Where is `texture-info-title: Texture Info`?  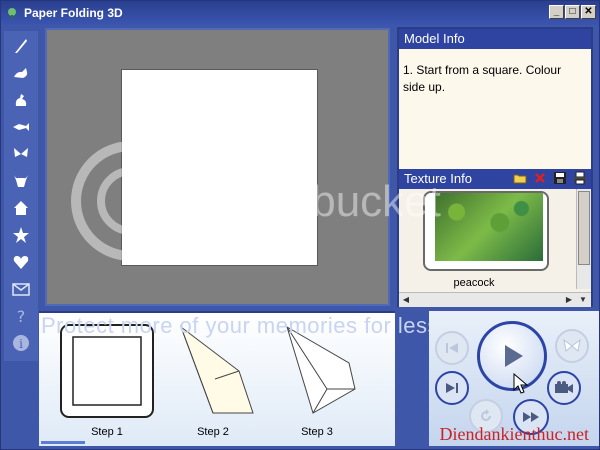
texture-info-title: Texture Info is located at coordinates (438, 178).